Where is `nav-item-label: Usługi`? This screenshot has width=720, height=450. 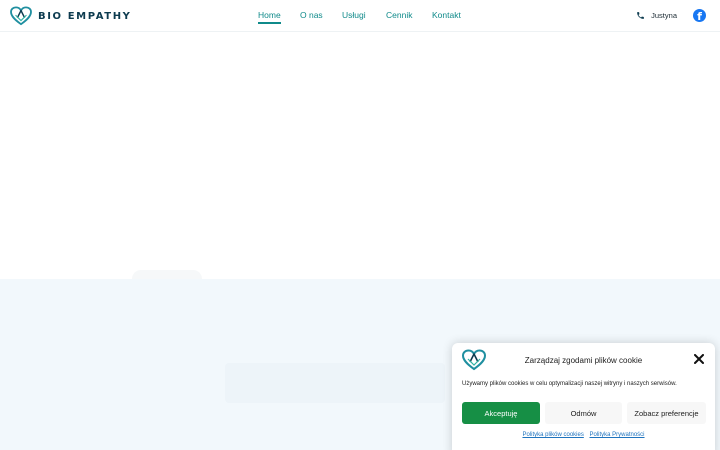 nav-item-label: Usługi is located at coordinates (354, 15).